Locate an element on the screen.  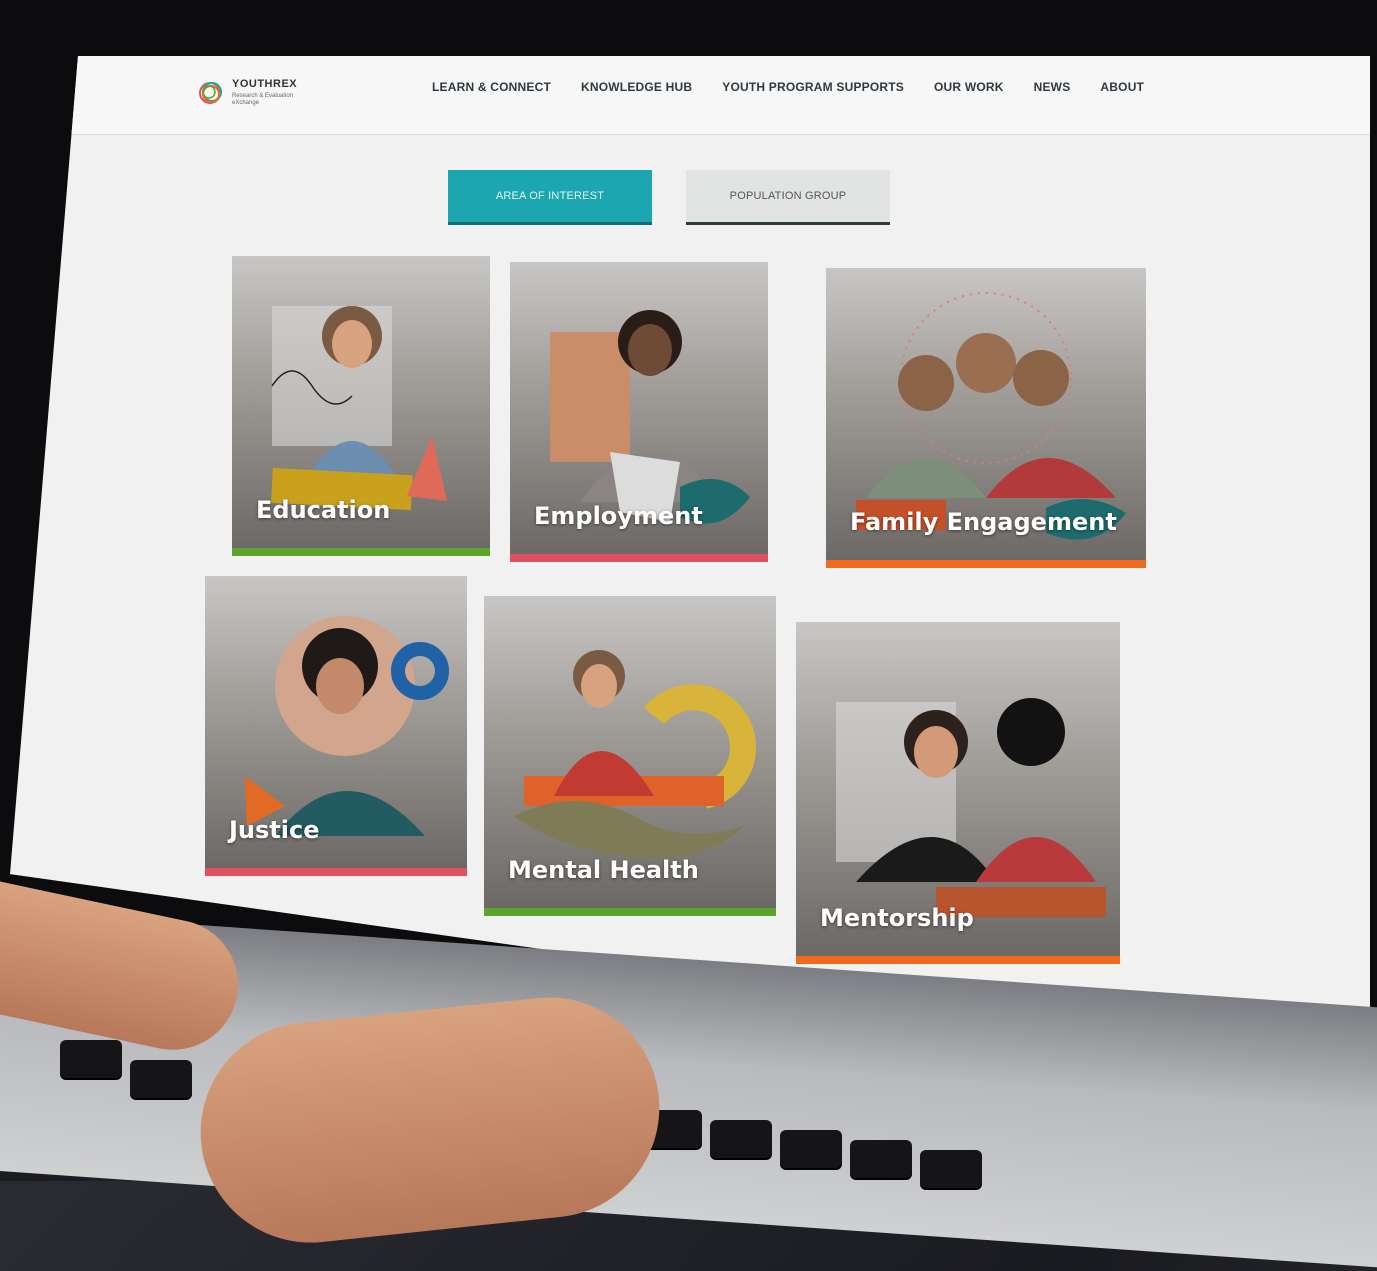
logo-icon is located at coordinates (210, 93).